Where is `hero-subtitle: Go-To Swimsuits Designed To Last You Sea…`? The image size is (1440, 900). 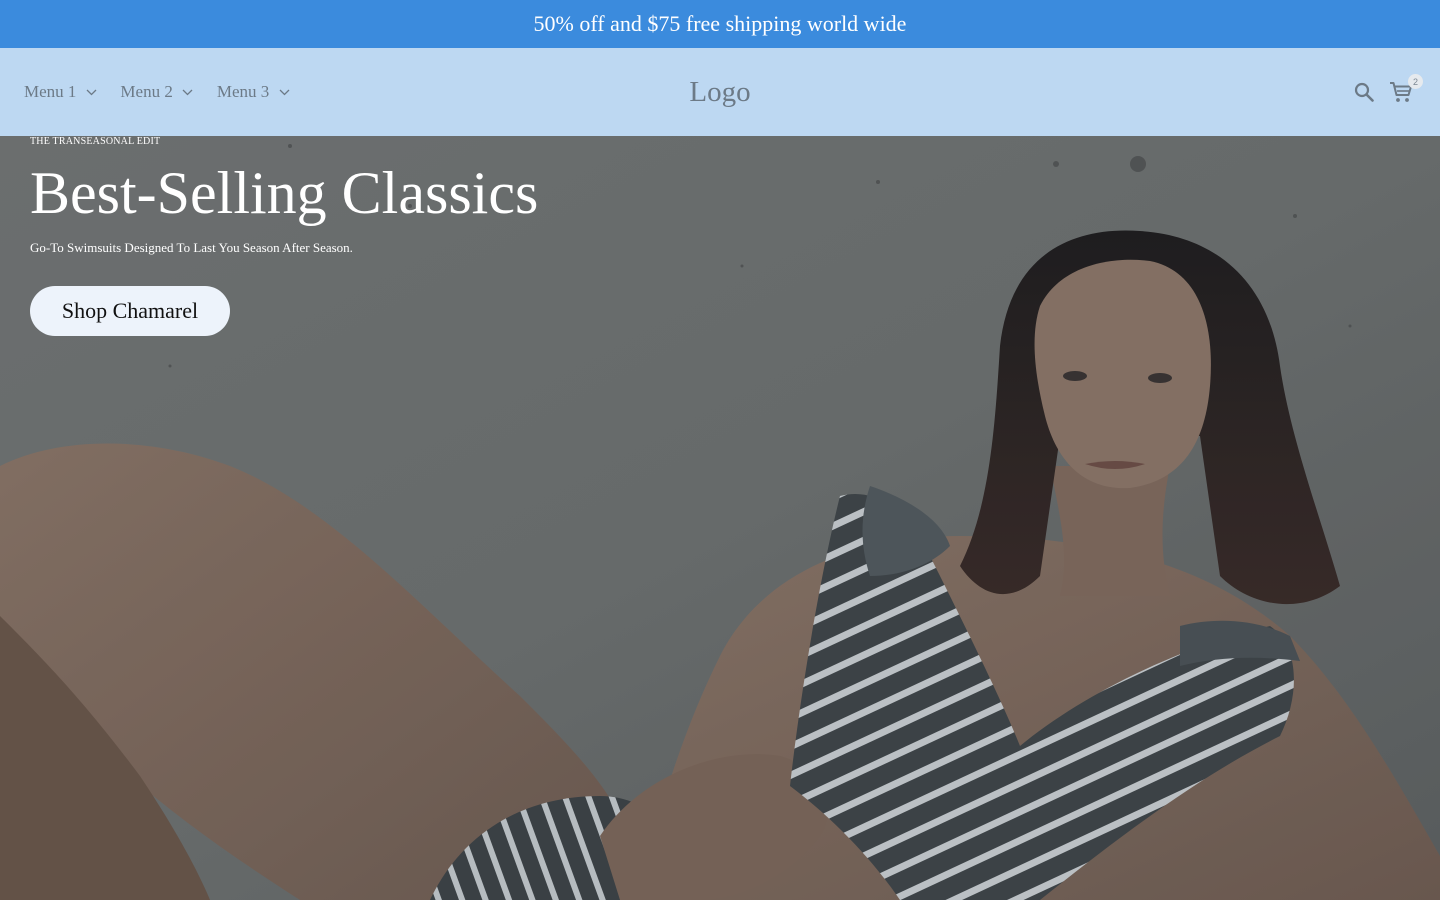
hero-subtitle: Go-To Swimsuits Designed To Last You Sea… is located at coordinates (191, 247).